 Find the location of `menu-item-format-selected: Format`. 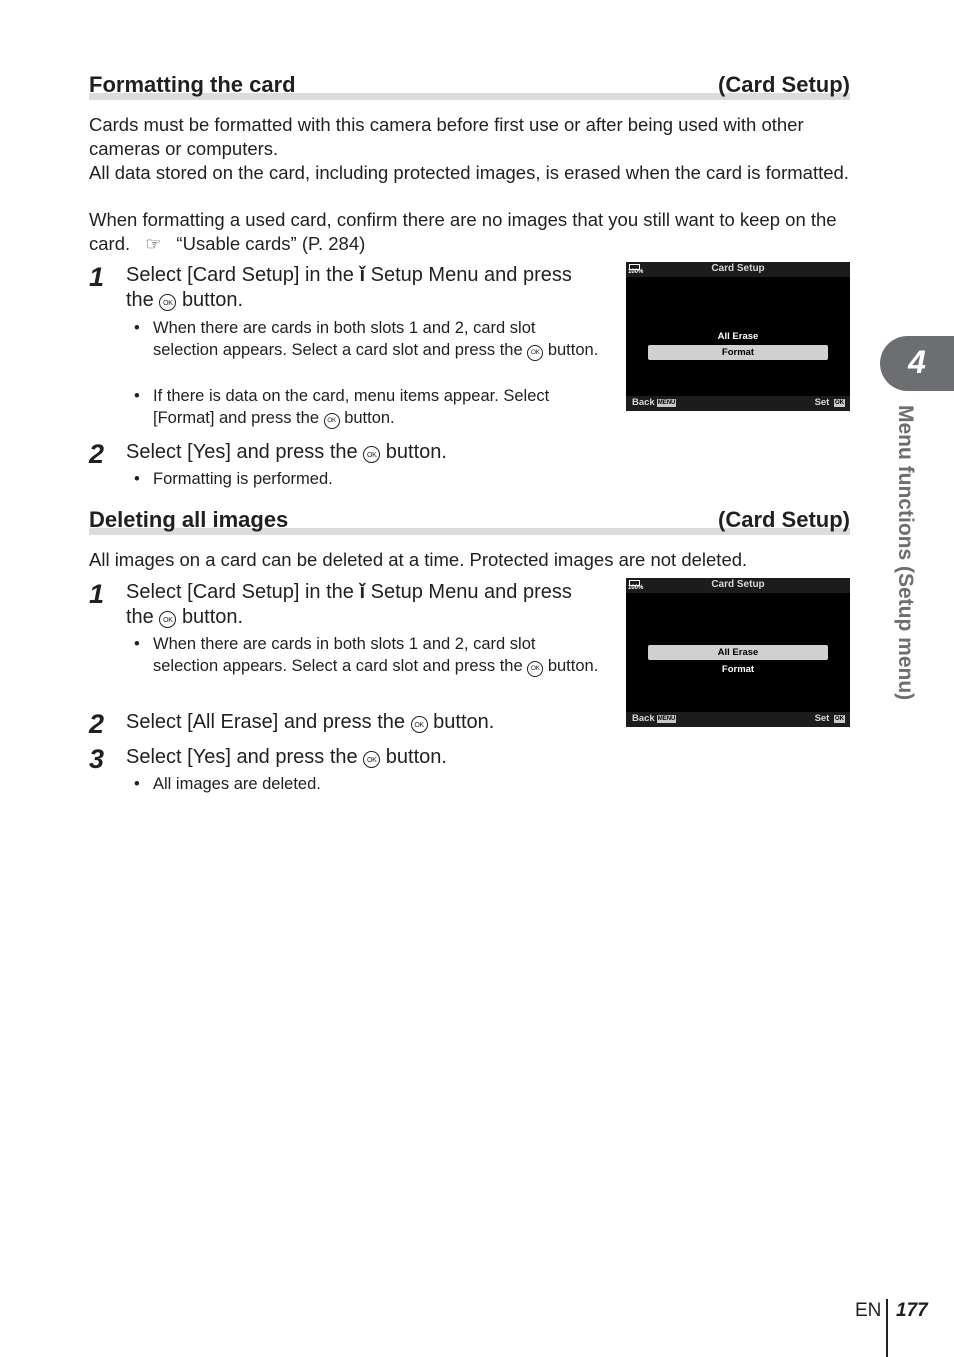

menu-item-format-selected: Format is located at coordinates (738, 352).